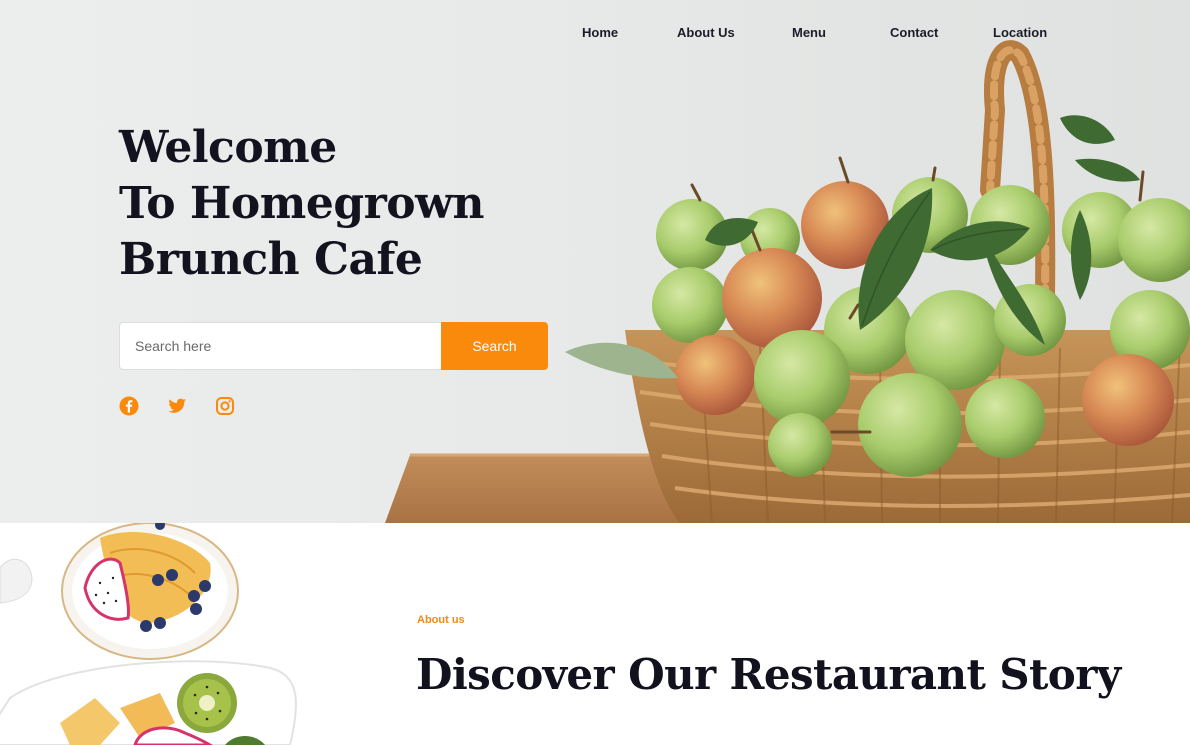  What do you see at coordinates (225, 406) in the screenshot?
I see `instagram-icon` at bounding box center [225, 406].